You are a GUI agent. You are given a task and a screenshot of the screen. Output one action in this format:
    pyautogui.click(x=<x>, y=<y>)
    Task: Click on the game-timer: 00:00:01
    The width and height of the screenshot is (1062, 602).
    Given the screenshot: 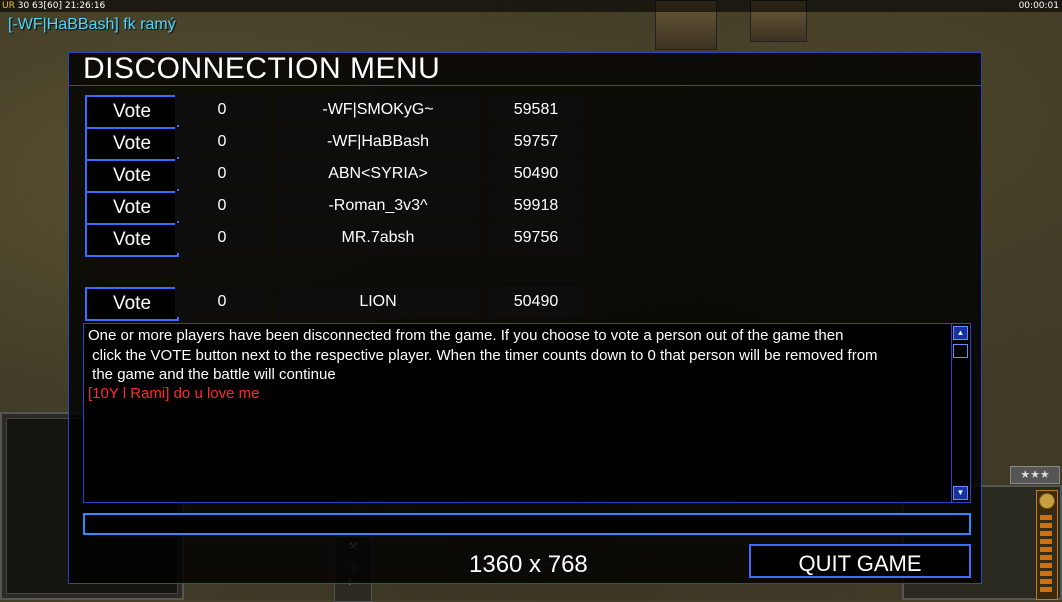 What is the action you would take?
    pyautogui.click(x=1038, y=6)
    